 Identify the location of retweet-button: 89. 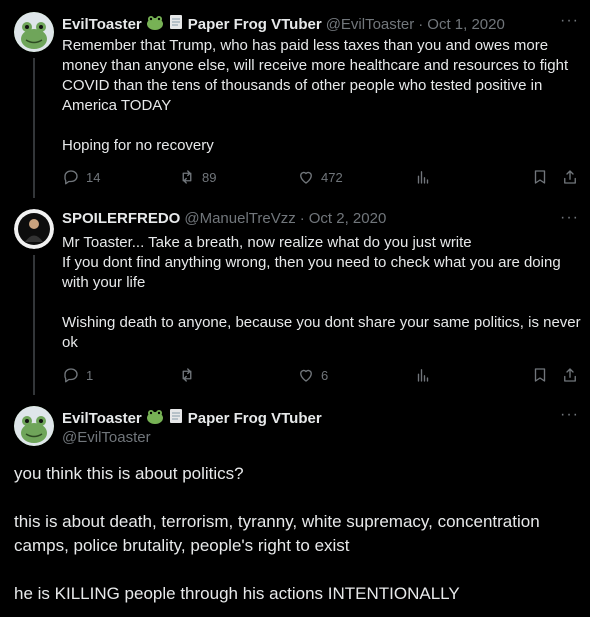
(197, 177).